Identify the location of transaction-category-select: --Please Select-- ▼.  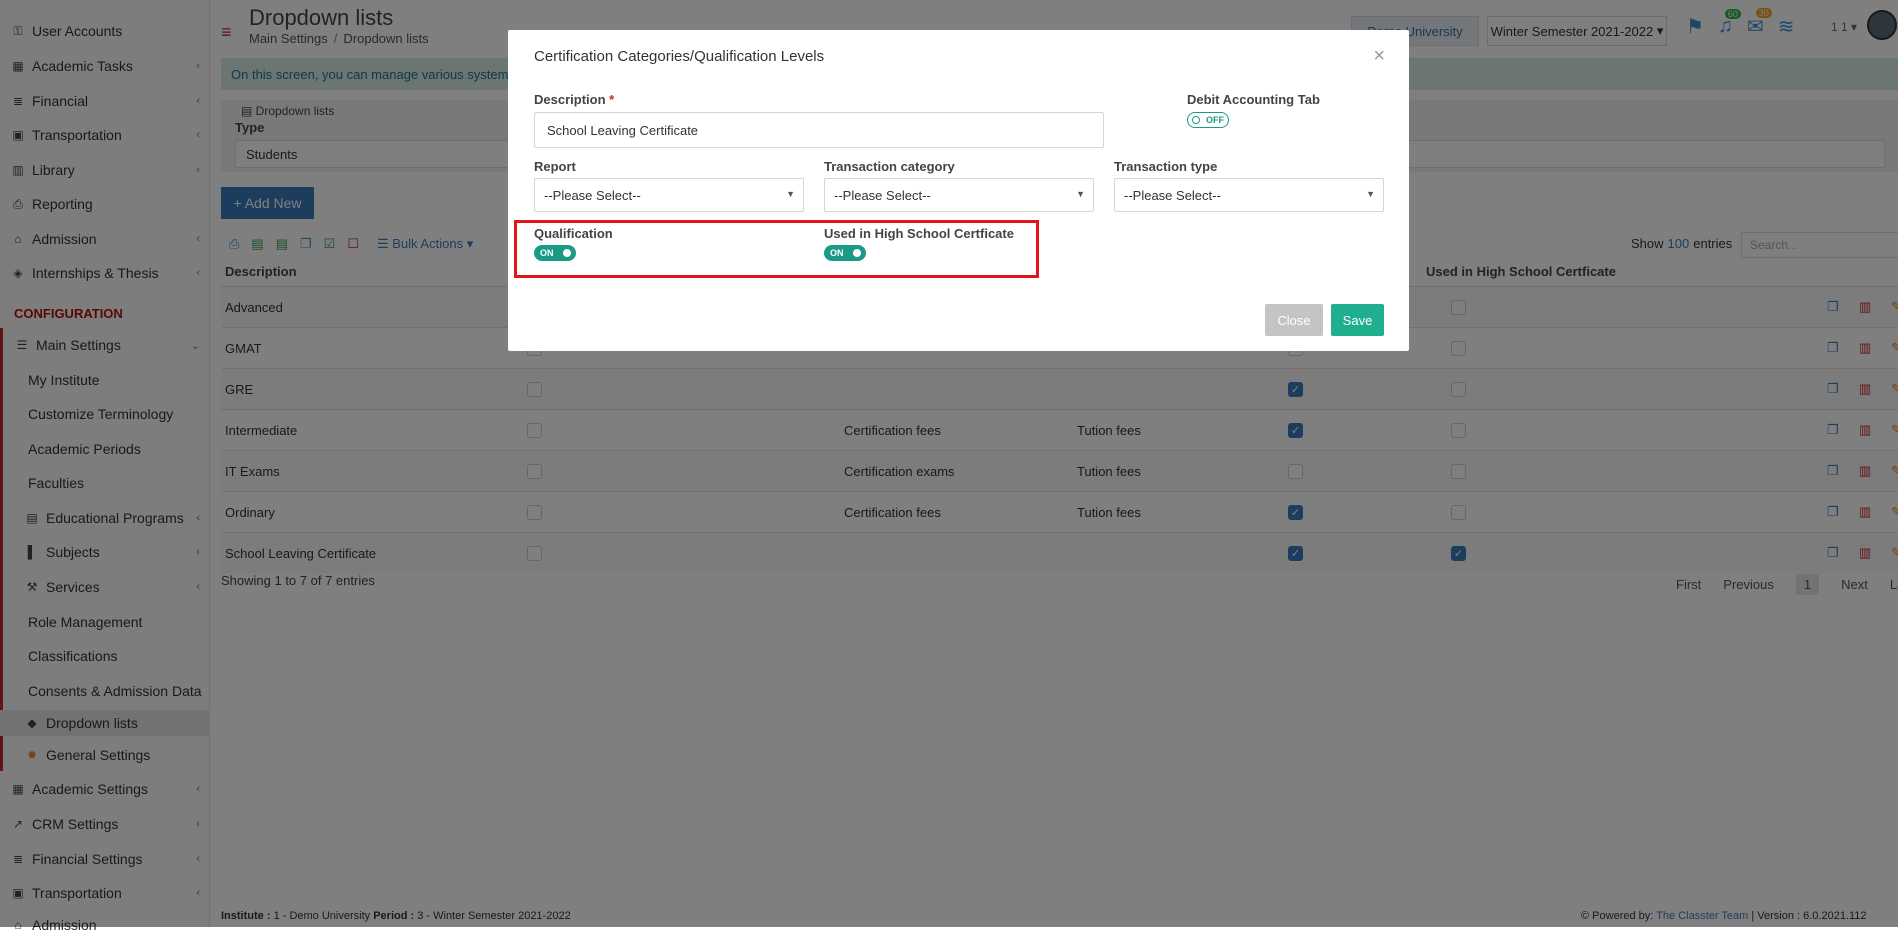
(959, 195).